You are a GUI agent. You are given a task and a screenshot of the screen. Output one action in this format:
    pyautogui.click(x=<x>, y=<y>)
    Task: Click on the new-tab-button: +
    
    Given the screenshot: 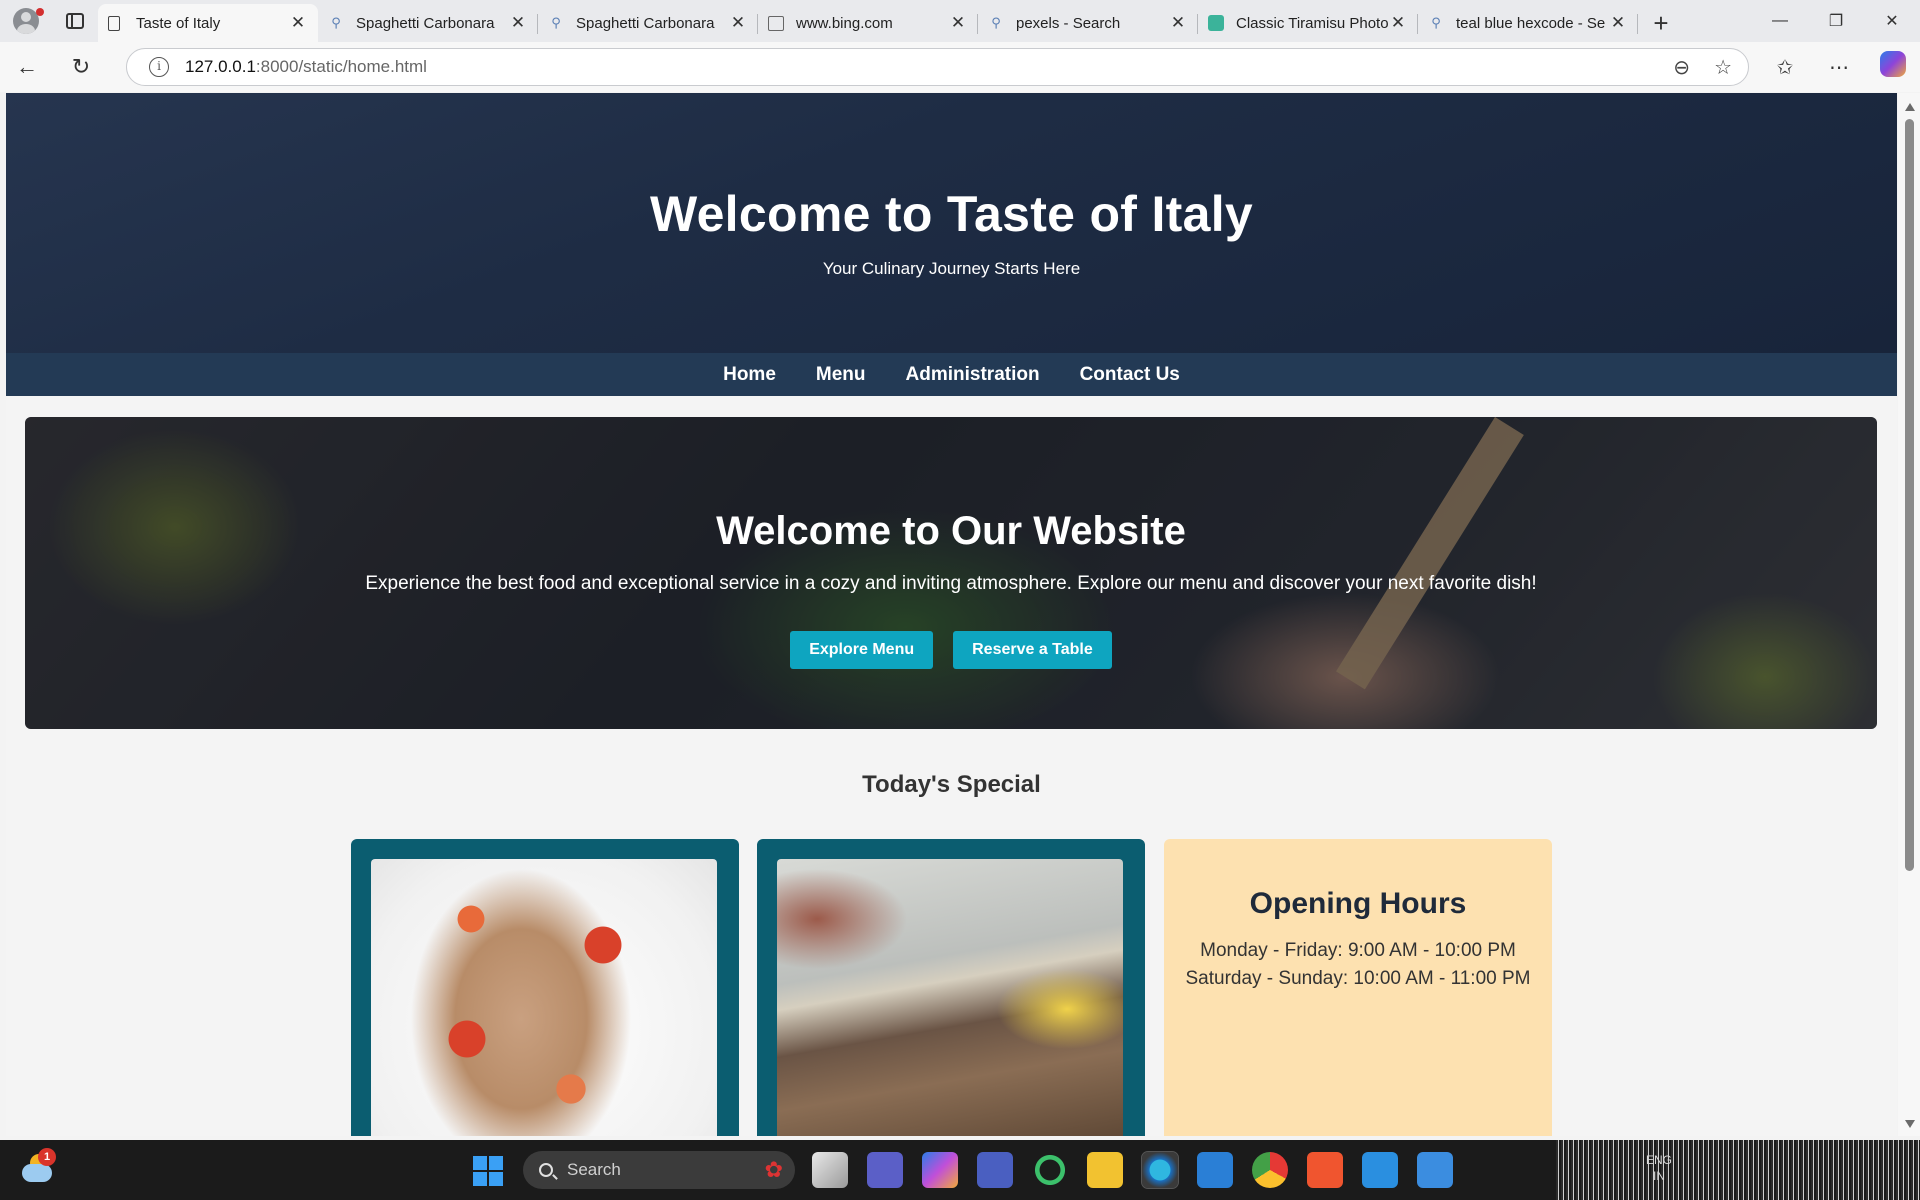 What is the action you would take?
    pyautogui.click(x=1661, y=23)
    